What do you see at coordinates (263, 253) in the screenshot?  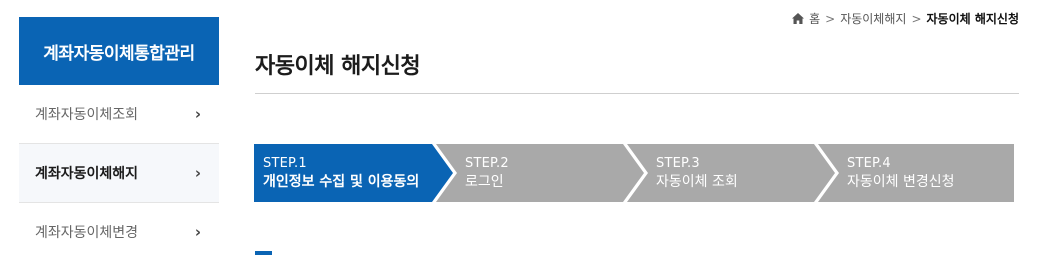 I see `section-heading-marker` at bounding box center [263, 253].